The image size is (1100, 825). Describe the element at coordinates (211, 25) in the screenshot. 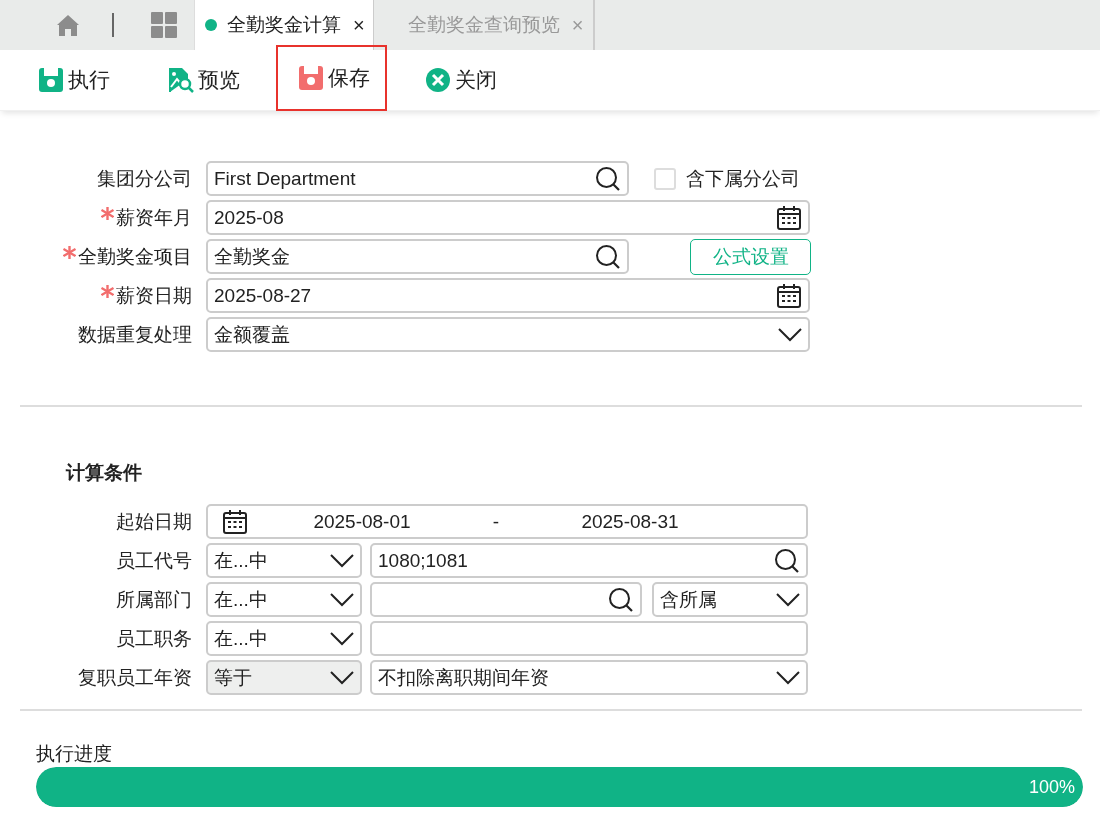

I see `active-dot` at that location.